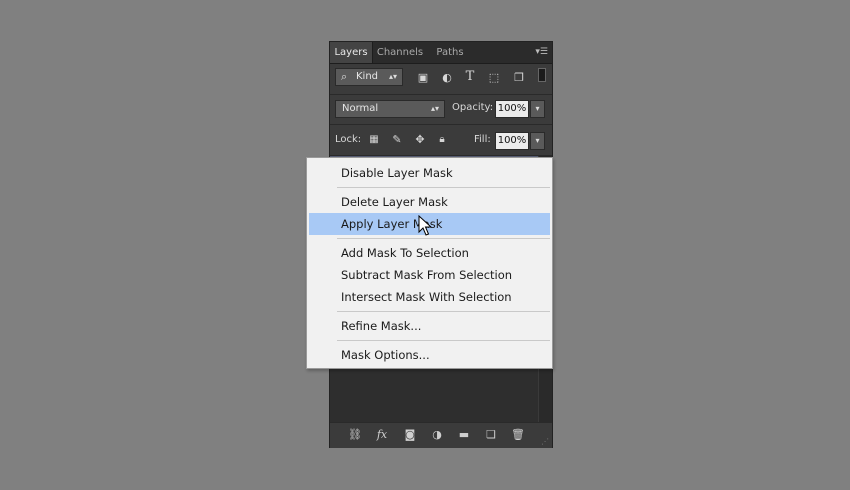 Image resolution: width=850 pixels, height=490 pixels. What do you see at coordinates (410, 435) in the screenshot?
I see `add-mask-icon: ◙` at bounding box center [410, 435].